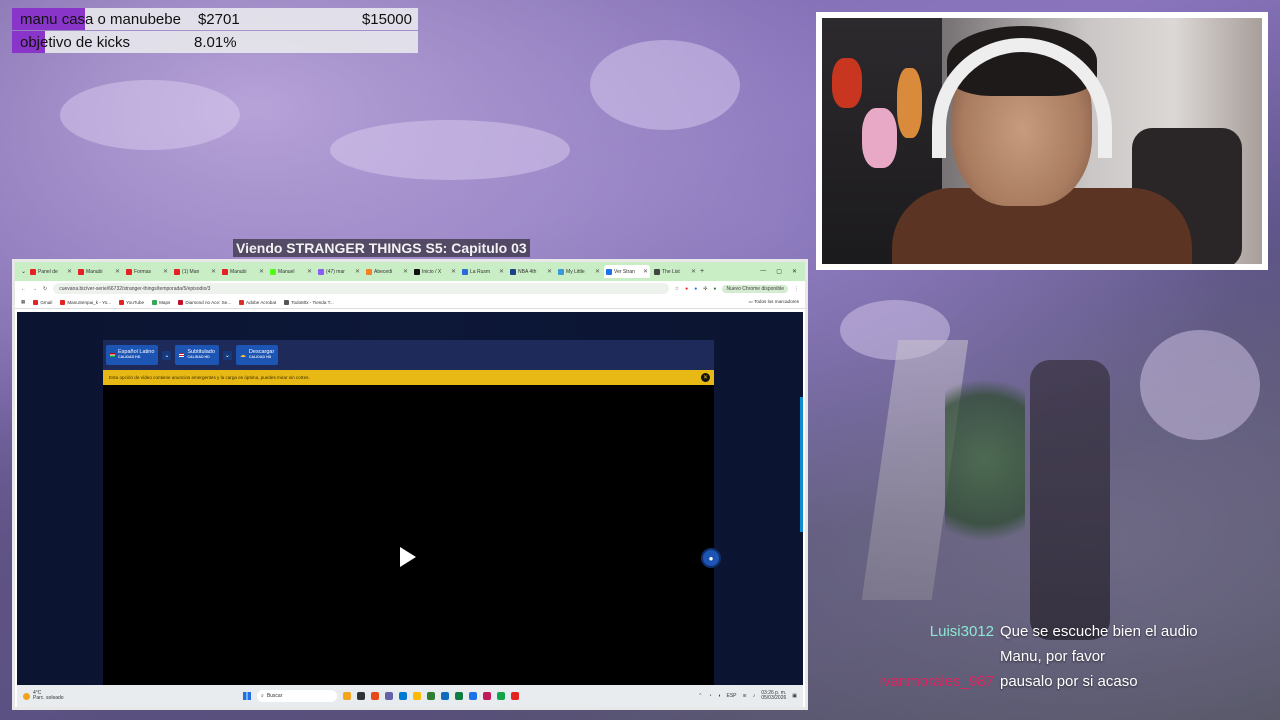  What do you see at coordinates (42, 302) in the screenshot?
I see `bookmark-item: Gmail` at bounding box center [42, 302].